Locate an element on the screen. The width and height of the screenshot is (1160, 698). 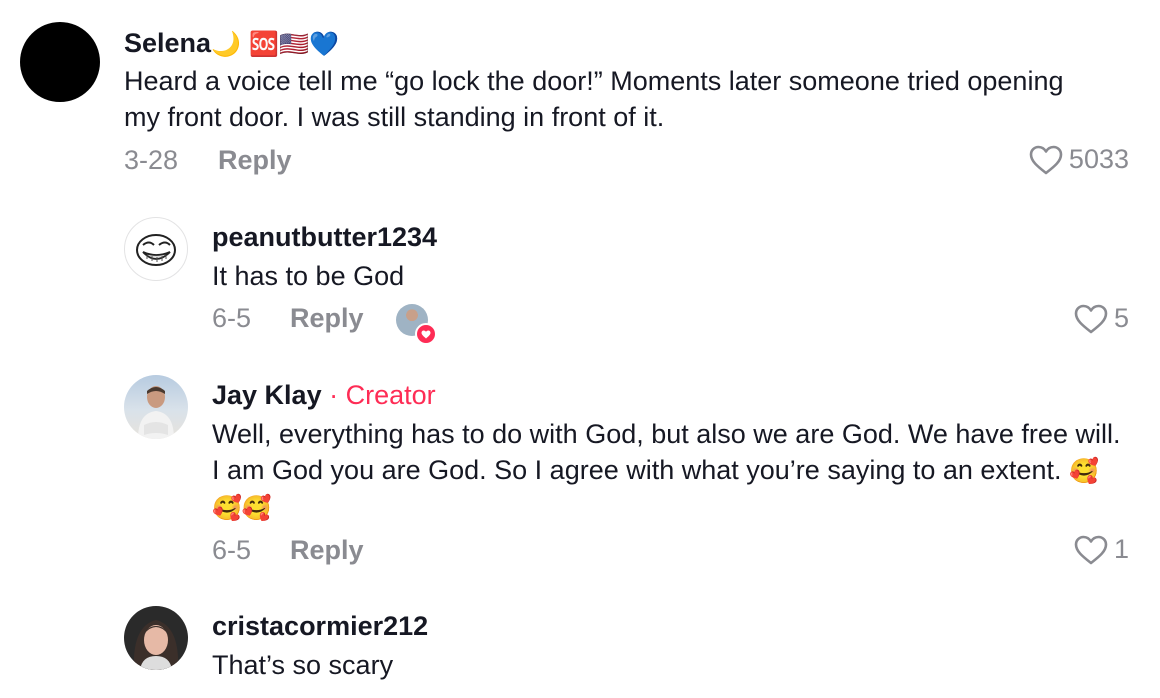
heart-badge-icon is located at coordinates (426, 334).